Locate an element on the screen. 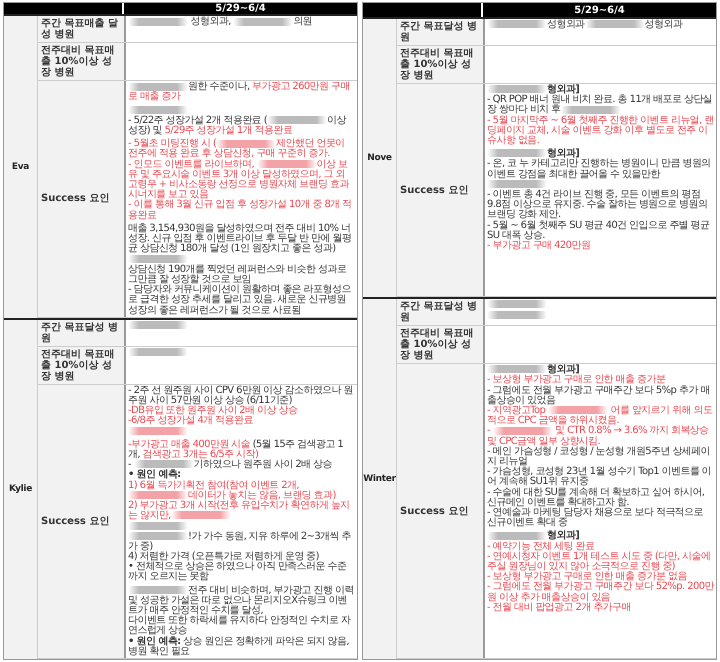  note-text: - 연예시청자 이벤트 1개 테스트 시도 중 (다만, 시술에 주실 원장님이 있지 않아 소극적으로 진행 중) is located at coordinates (599, 562).